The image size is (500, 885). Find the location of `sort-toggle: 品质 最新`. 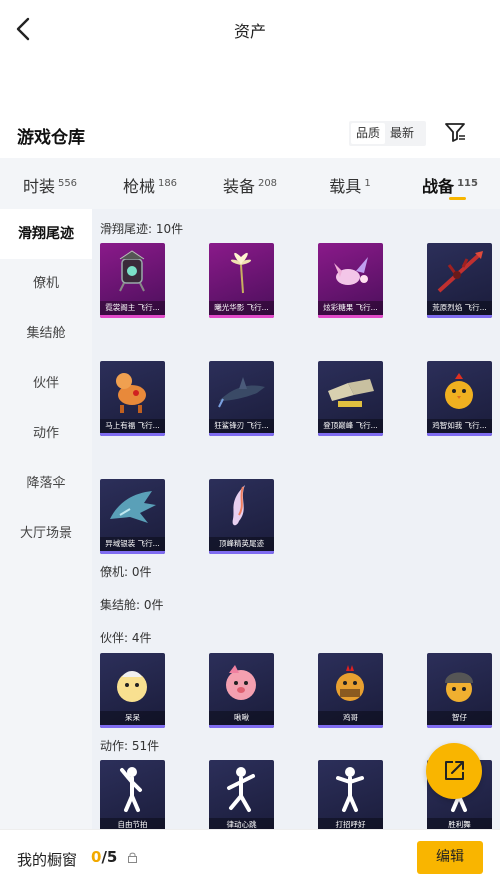

sort-toggle: 品质 最新 is located at coordinates (387, 133).